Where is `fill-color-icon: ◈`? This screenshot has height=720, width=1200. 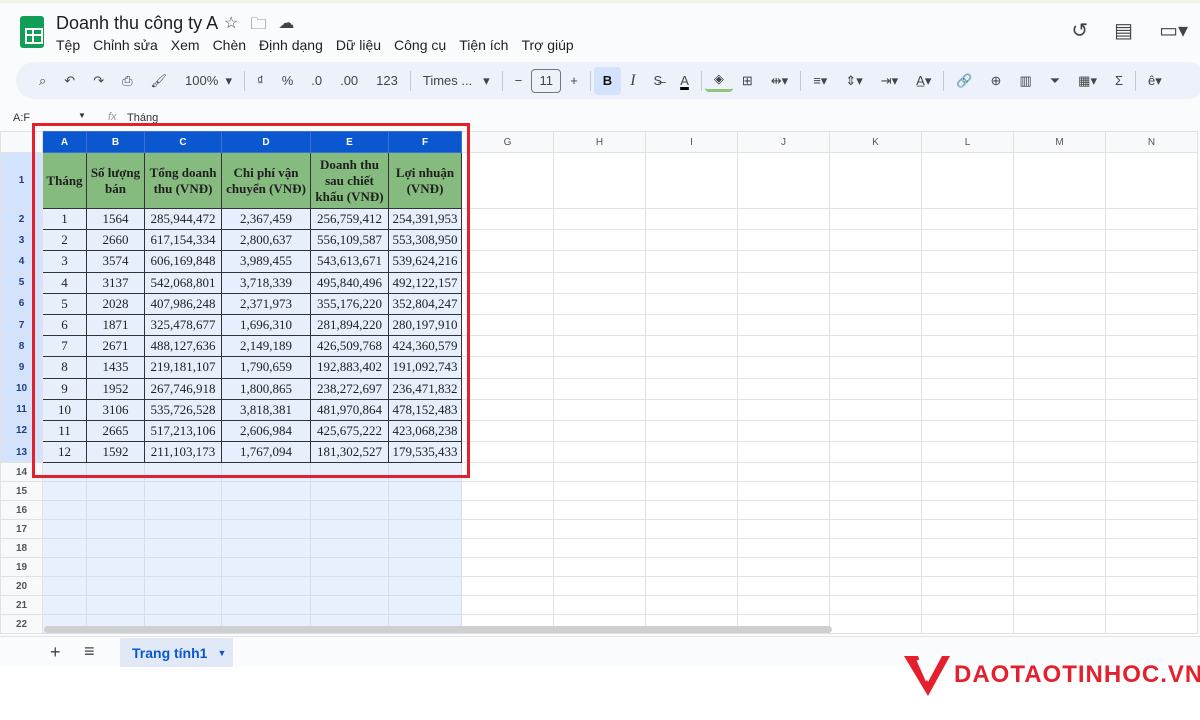 fill-color-icon: ◈ is located at coordinates (718, 81).